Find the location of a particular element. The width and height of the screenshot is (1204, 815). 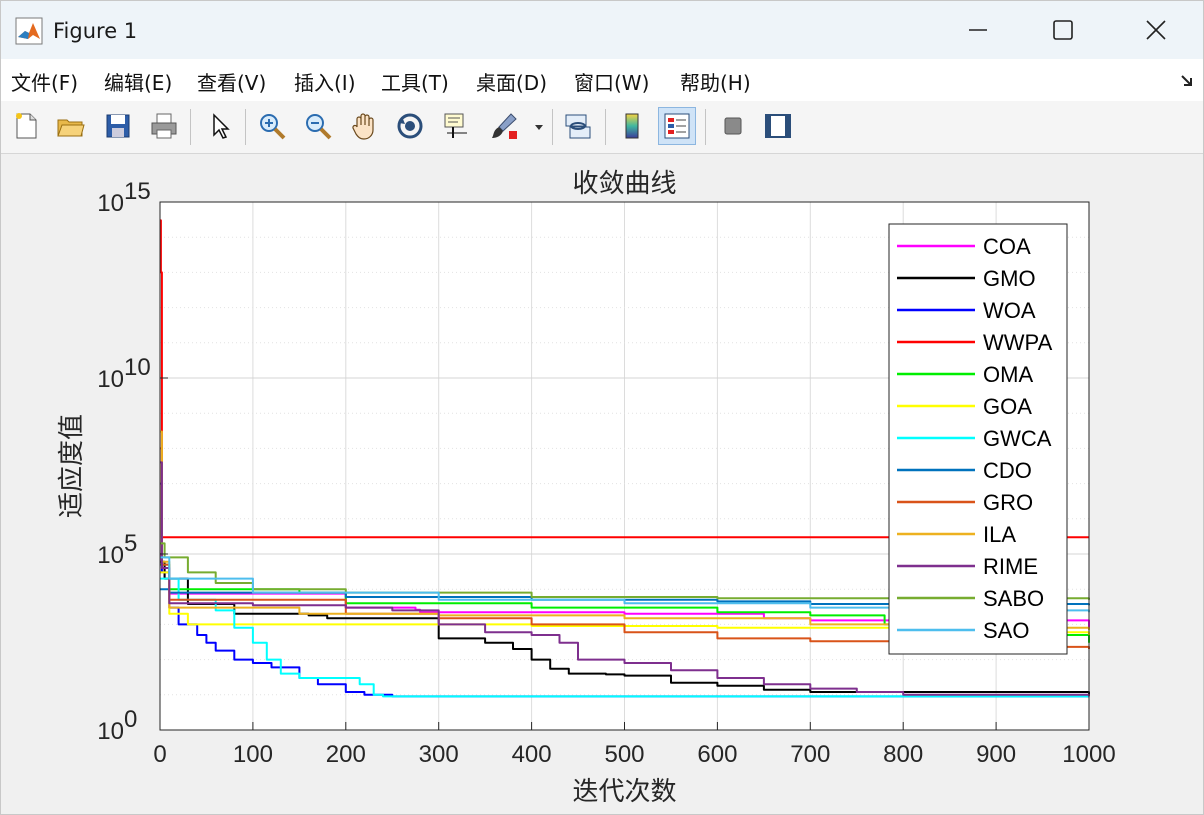

hide-plot-tools-icon is located at coordinates (733, 126).